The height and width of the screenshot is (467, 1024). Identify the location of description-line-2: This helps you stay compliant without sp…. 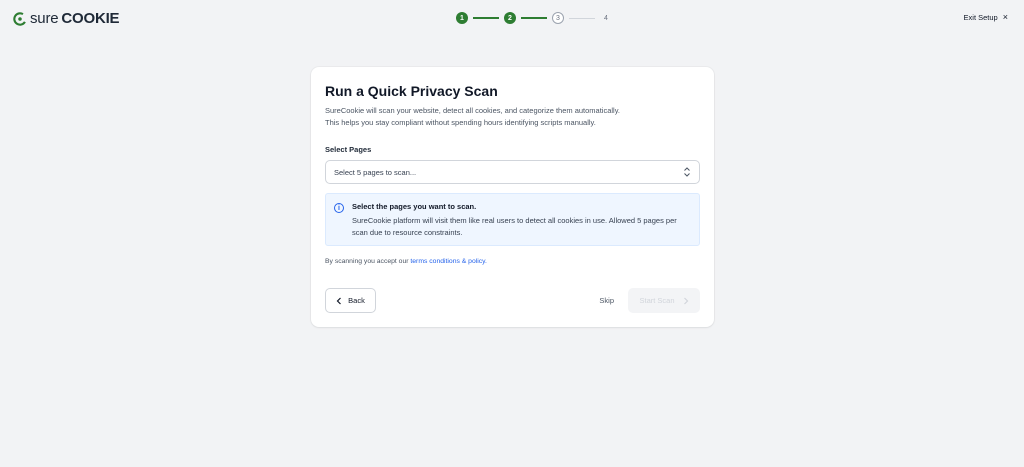
(460, 122).